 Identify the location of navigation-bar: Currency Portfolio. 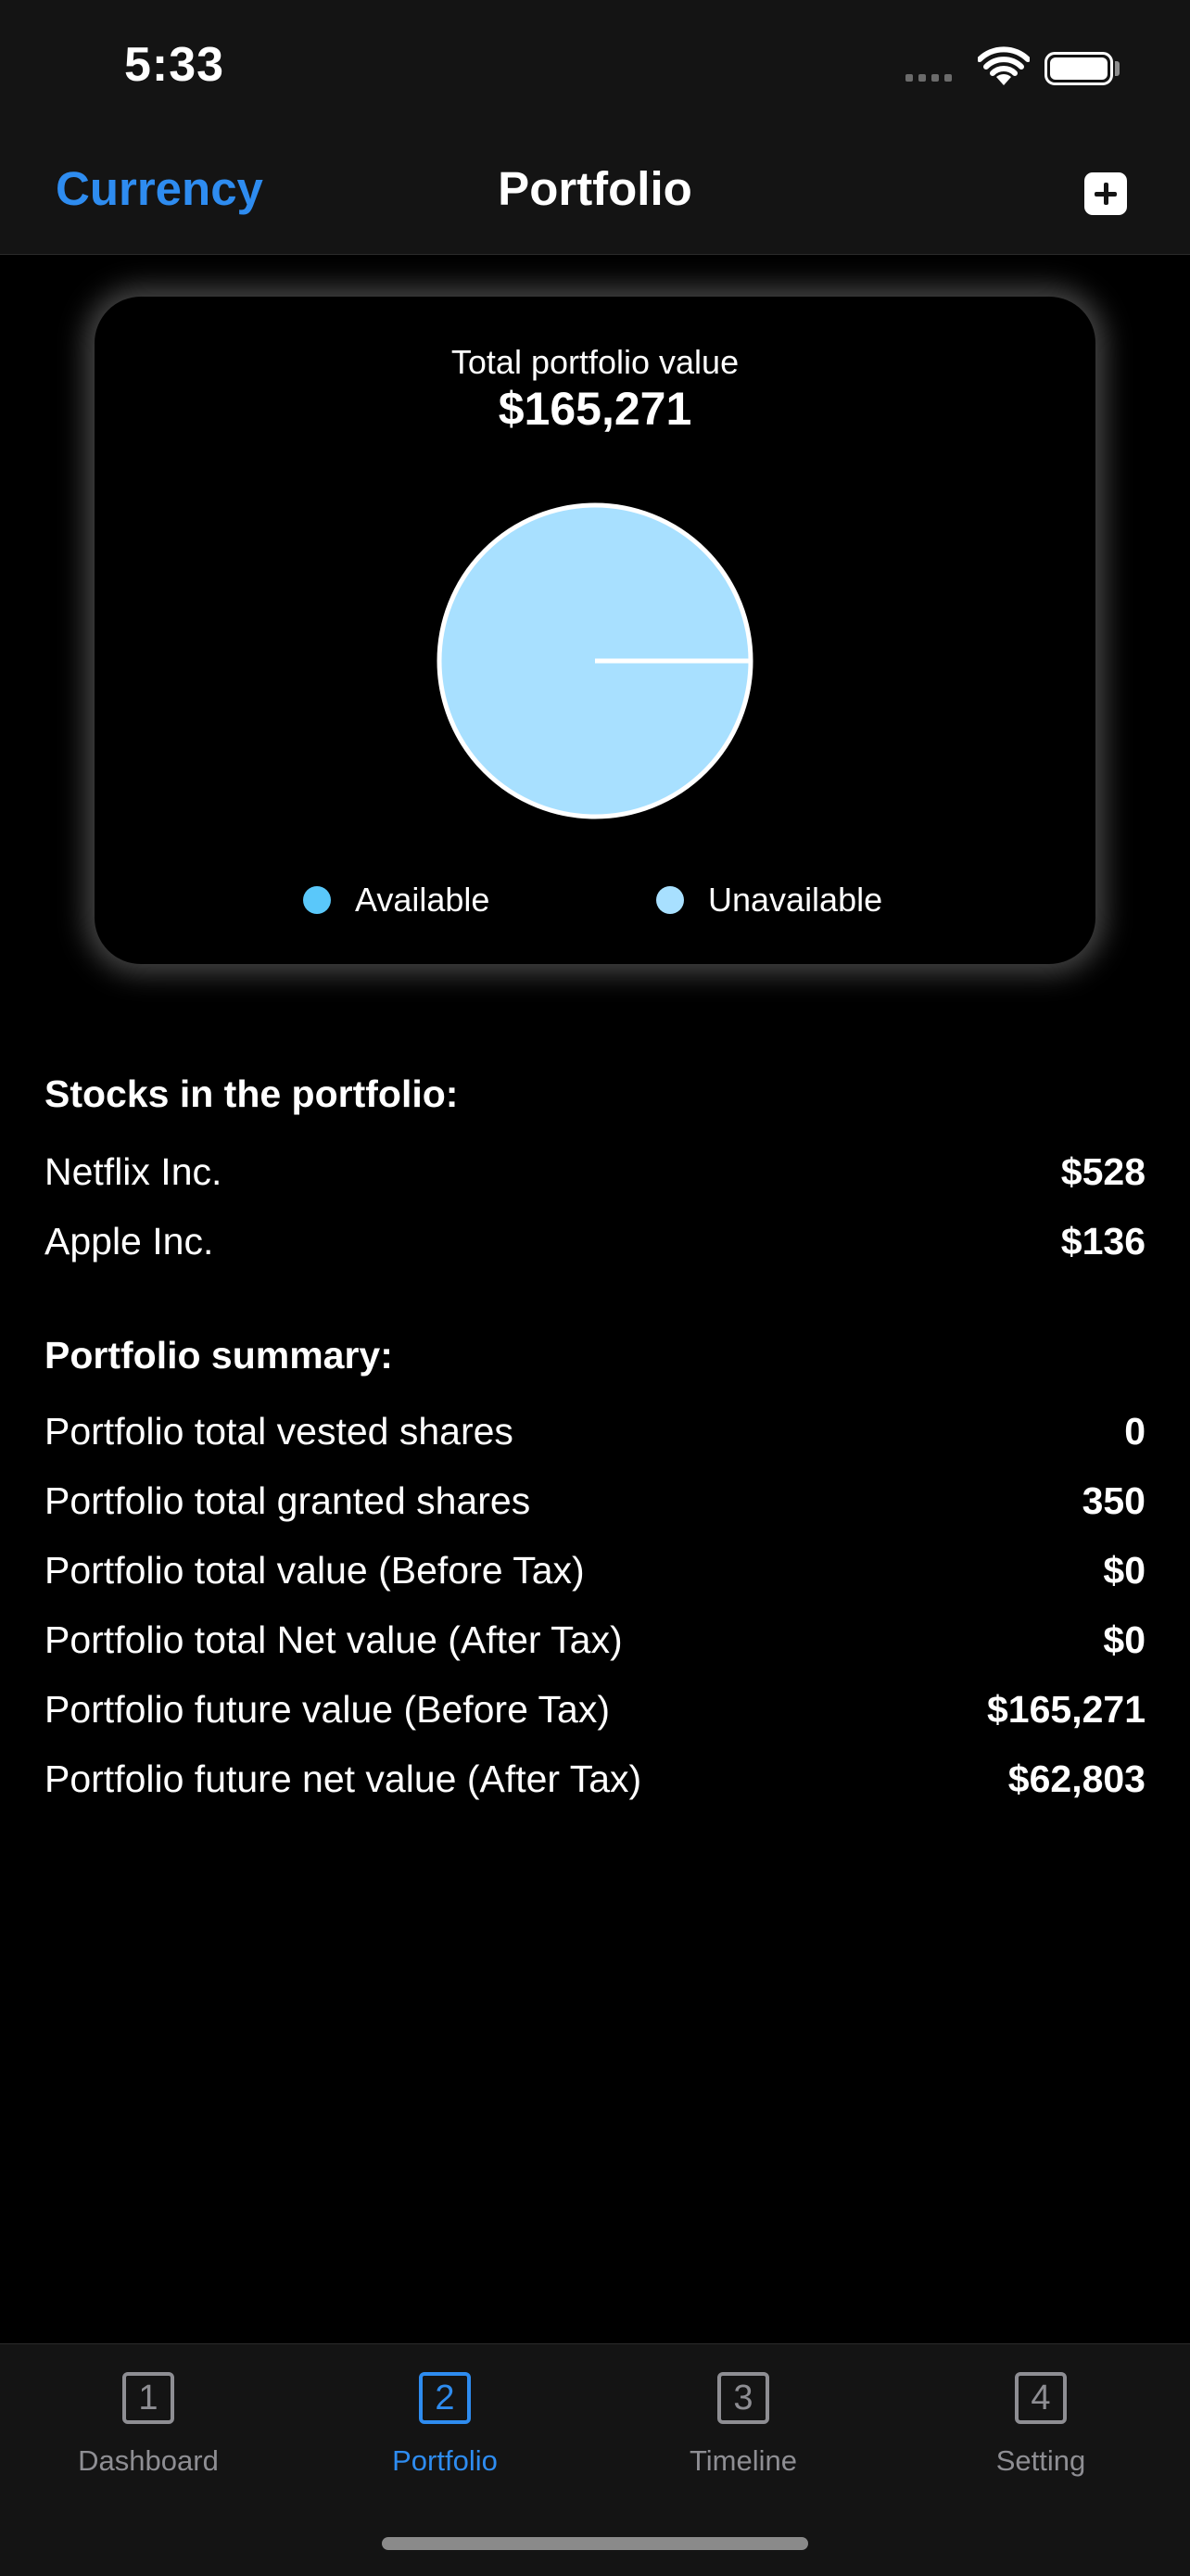
(595, 197).